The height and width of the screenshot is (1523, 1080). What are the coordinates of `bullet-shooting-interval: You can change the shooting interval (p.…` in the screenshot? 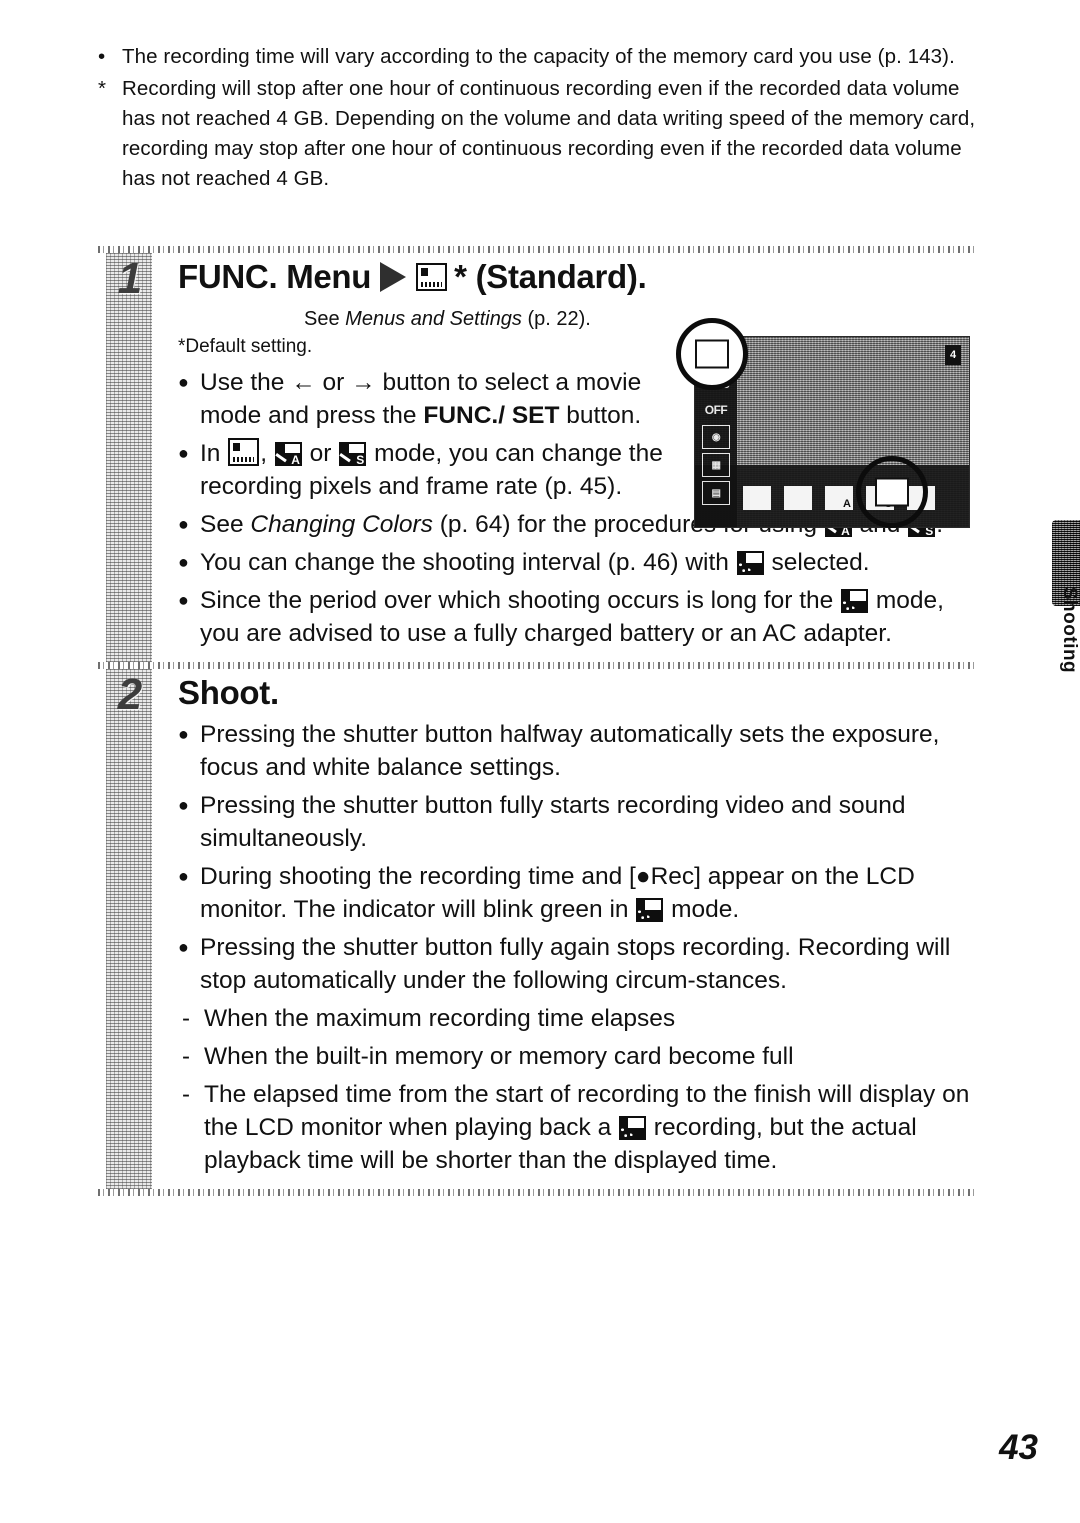 It's located at (578, 562).